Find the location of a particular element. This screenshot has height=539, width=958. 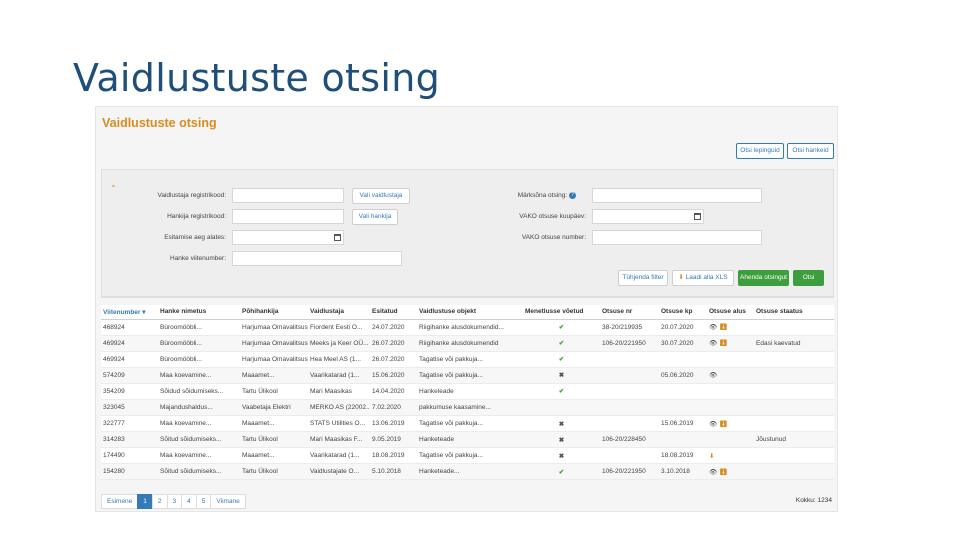

table-cell: 323045 is located at coordinates (129, 408).